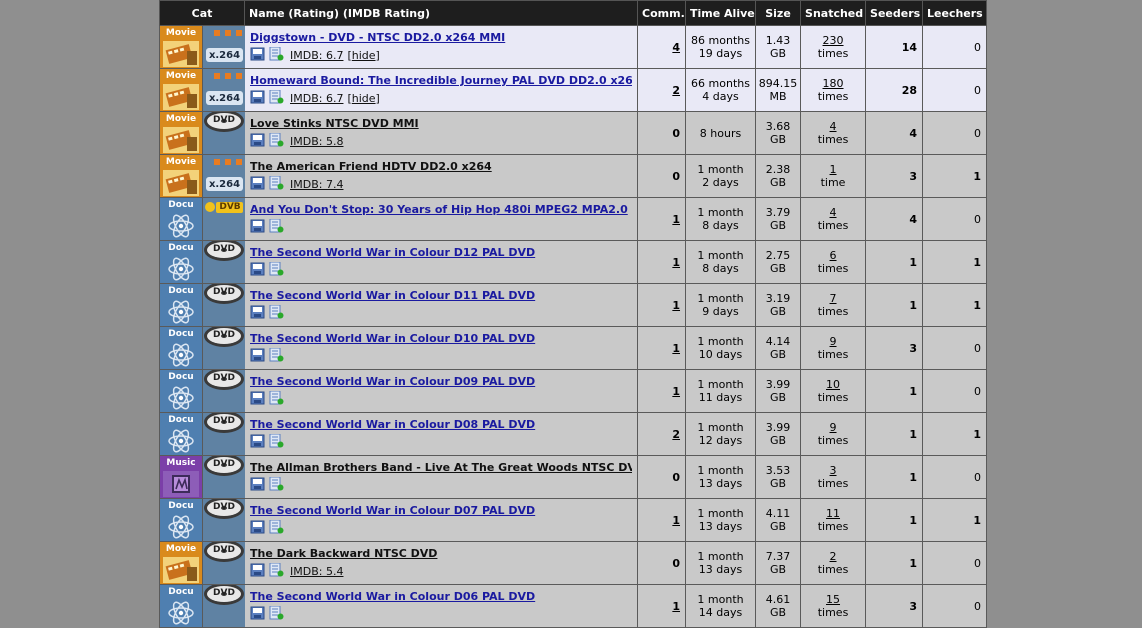 The width and height of the screenshot is (1142, 628). I want to click on col-header-size: Size, so click(778, 13).